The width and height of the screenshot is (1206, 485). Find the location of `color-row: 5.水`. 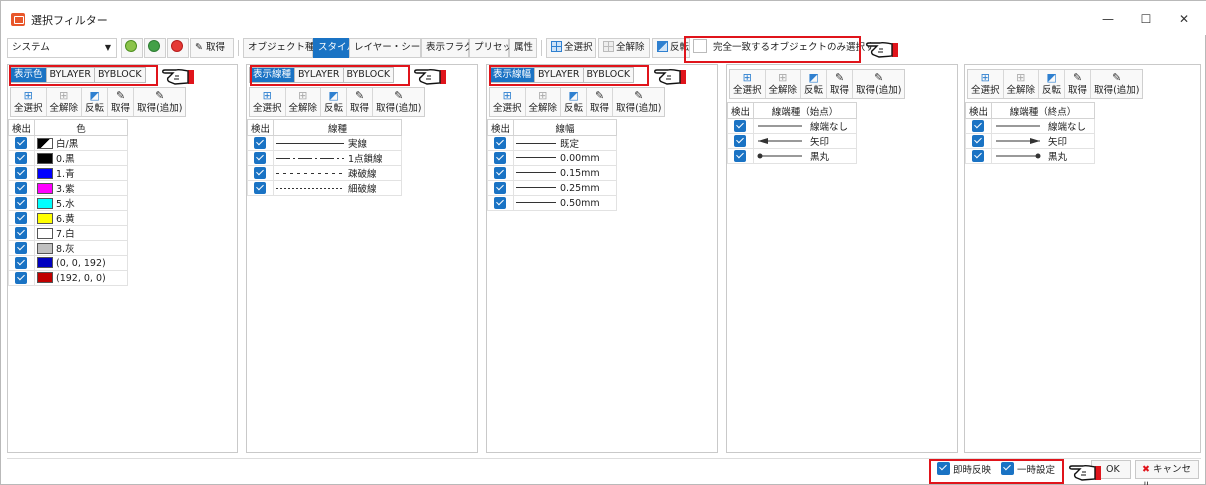

color-row: 5.水 is located at coordinates (68, 203).